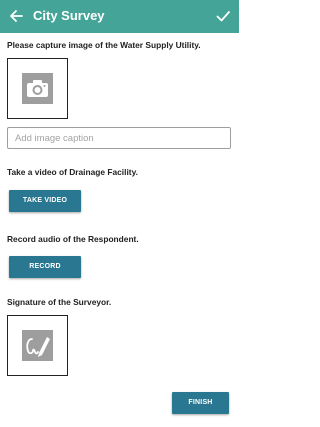  I want to click on camera-icon, so click(37, 88).